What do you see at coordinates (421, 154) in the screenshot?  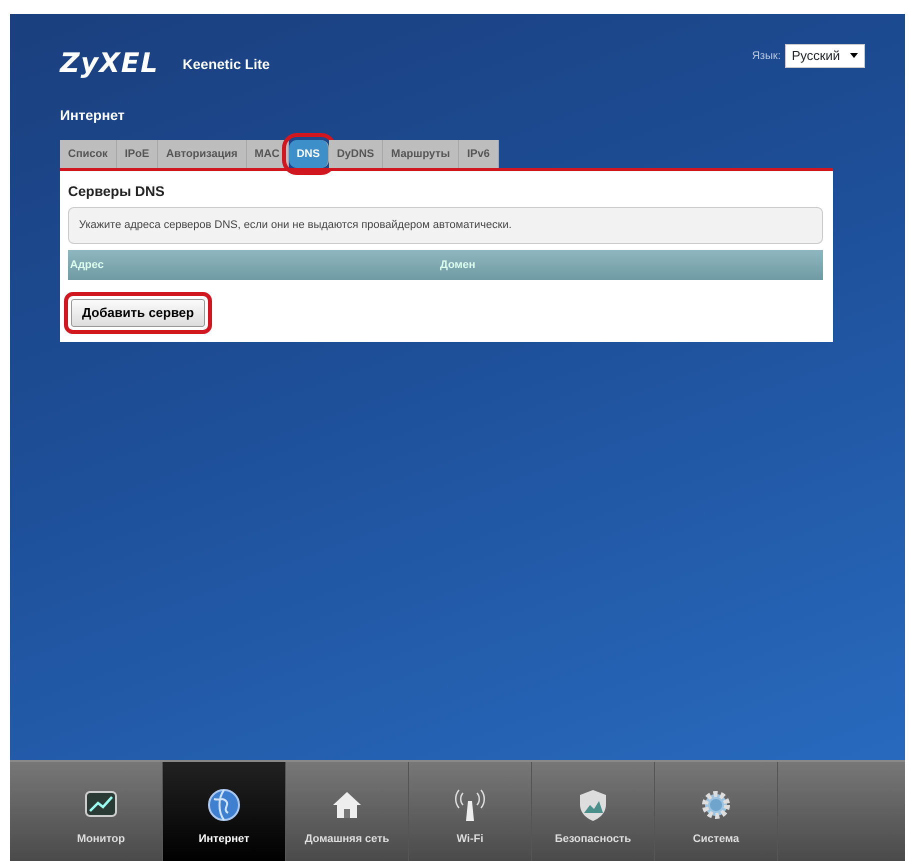 I see `tab: Маршруты` at bounding box center [421, 154].